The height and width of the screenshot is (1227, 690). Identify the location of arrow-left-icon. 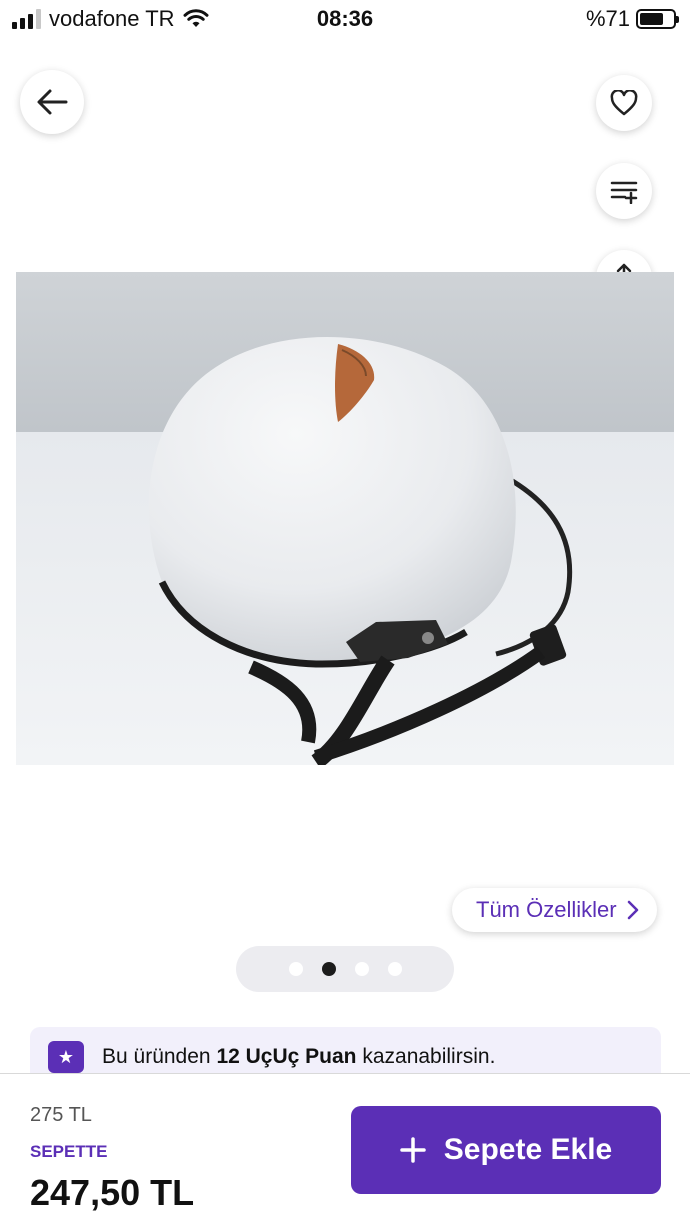
(52, 102).